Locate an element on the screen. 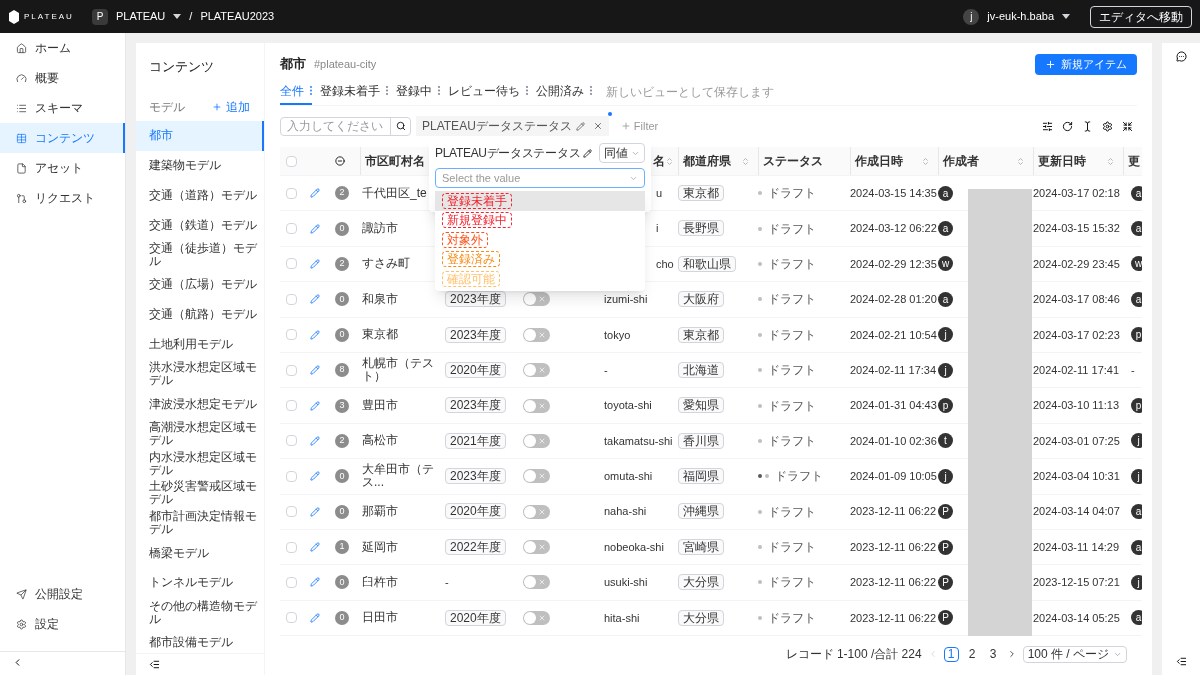 The width and height of the screenshot is (1200, 675). settings-icon is located at coordinates (1107, 126).